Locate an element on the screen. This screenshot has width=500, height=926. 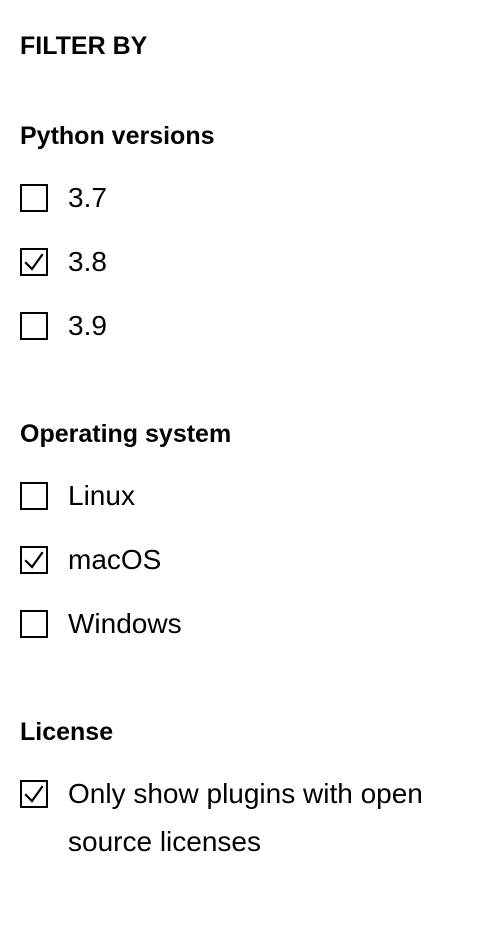
checkbox-option-linux: Linux is located at coordinates (77, 498).